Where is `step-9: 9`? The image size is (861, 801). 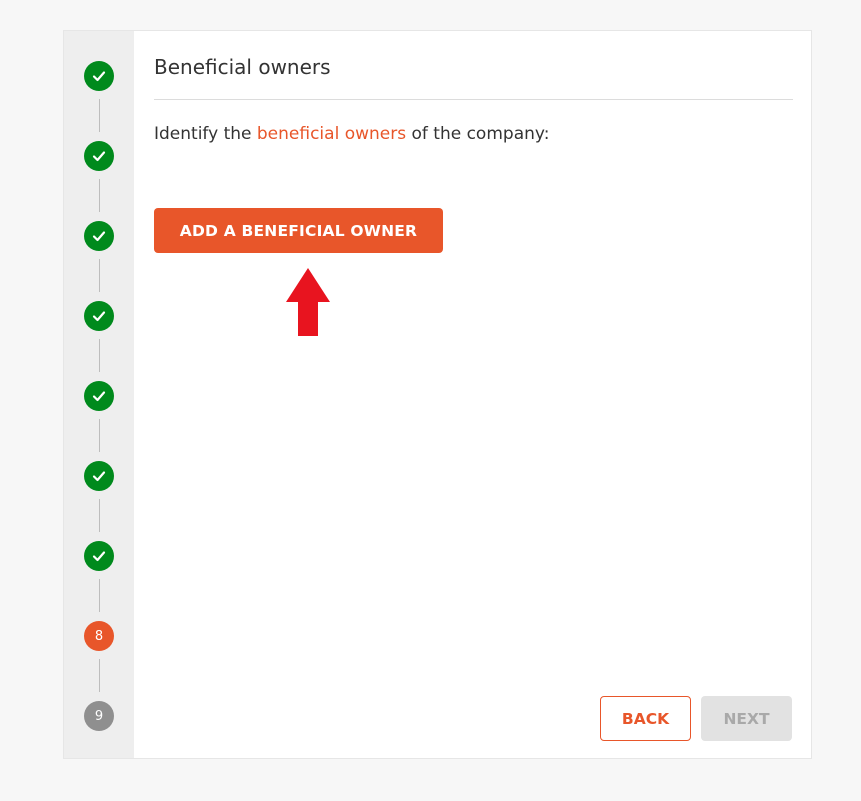
step-9: 9 is located at coordinates (99, 716).